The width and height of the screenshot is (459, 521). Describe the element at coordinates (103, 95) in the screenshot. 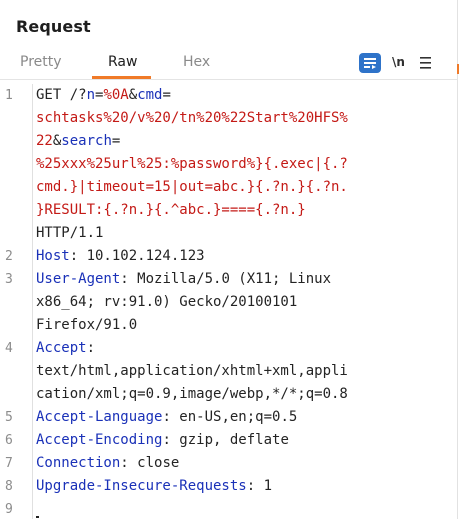

I see `request-line: GET /?n=%0A&cmd=` at that location.